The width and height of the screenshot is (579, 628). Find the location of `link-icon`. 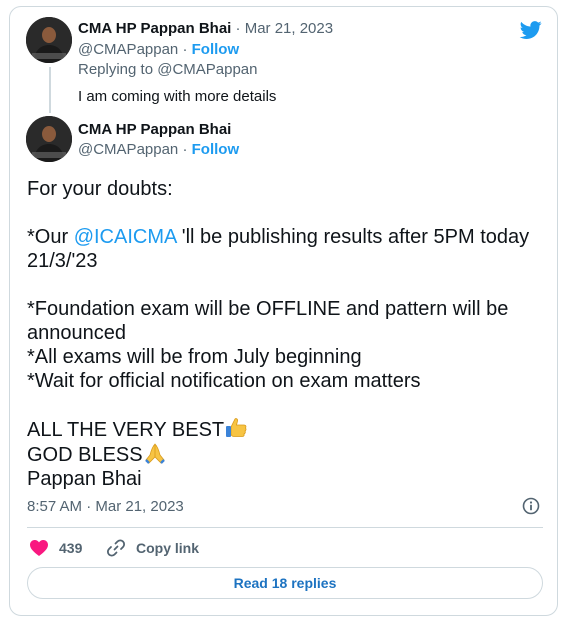

link-icon is located at coordinates (116, 548).